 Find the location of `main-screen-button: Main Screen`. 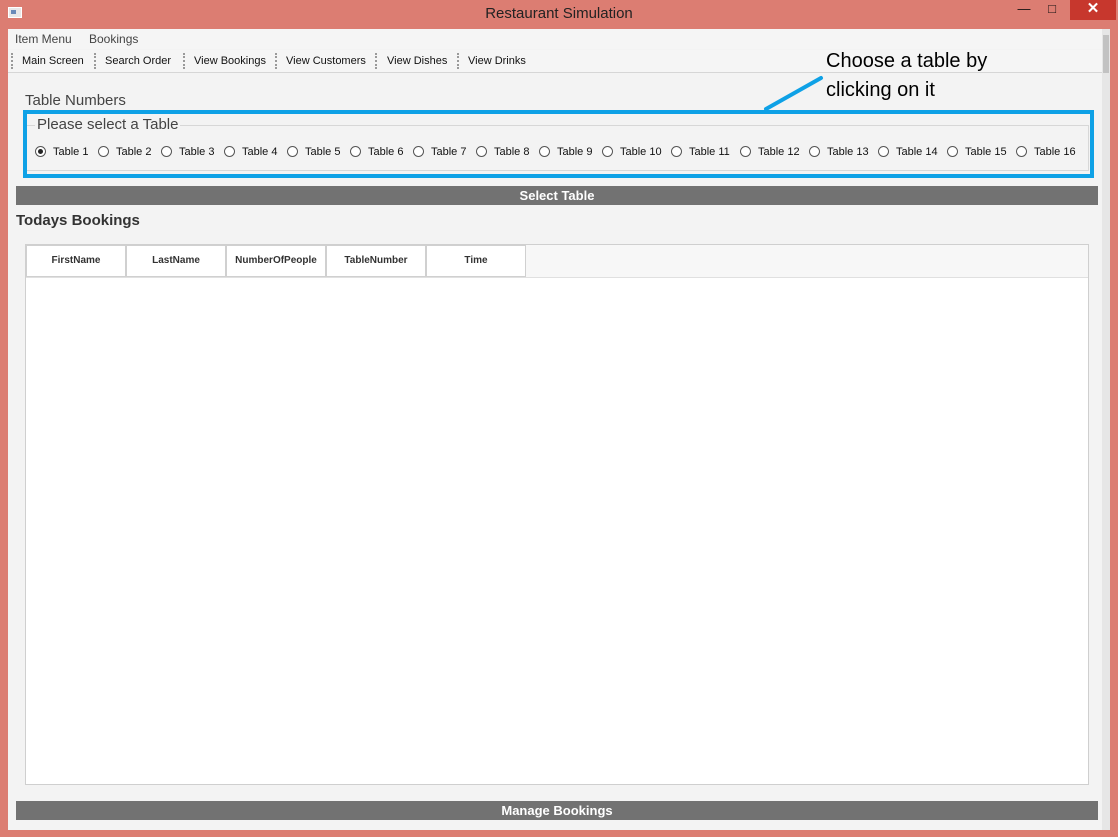

main-screen-button: Main Screen is located at coordinates (53, 61).